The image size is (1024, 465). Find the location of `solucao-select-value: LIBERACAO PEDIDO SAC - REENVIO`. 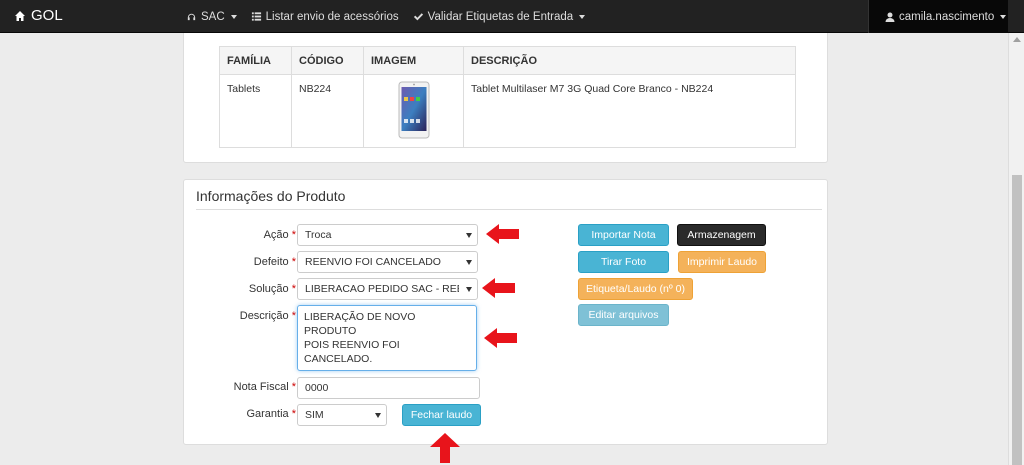

solucao-select-value: LIBERACAO PEDIDO SAC - REENVIO is located at coordinates (382, 289).